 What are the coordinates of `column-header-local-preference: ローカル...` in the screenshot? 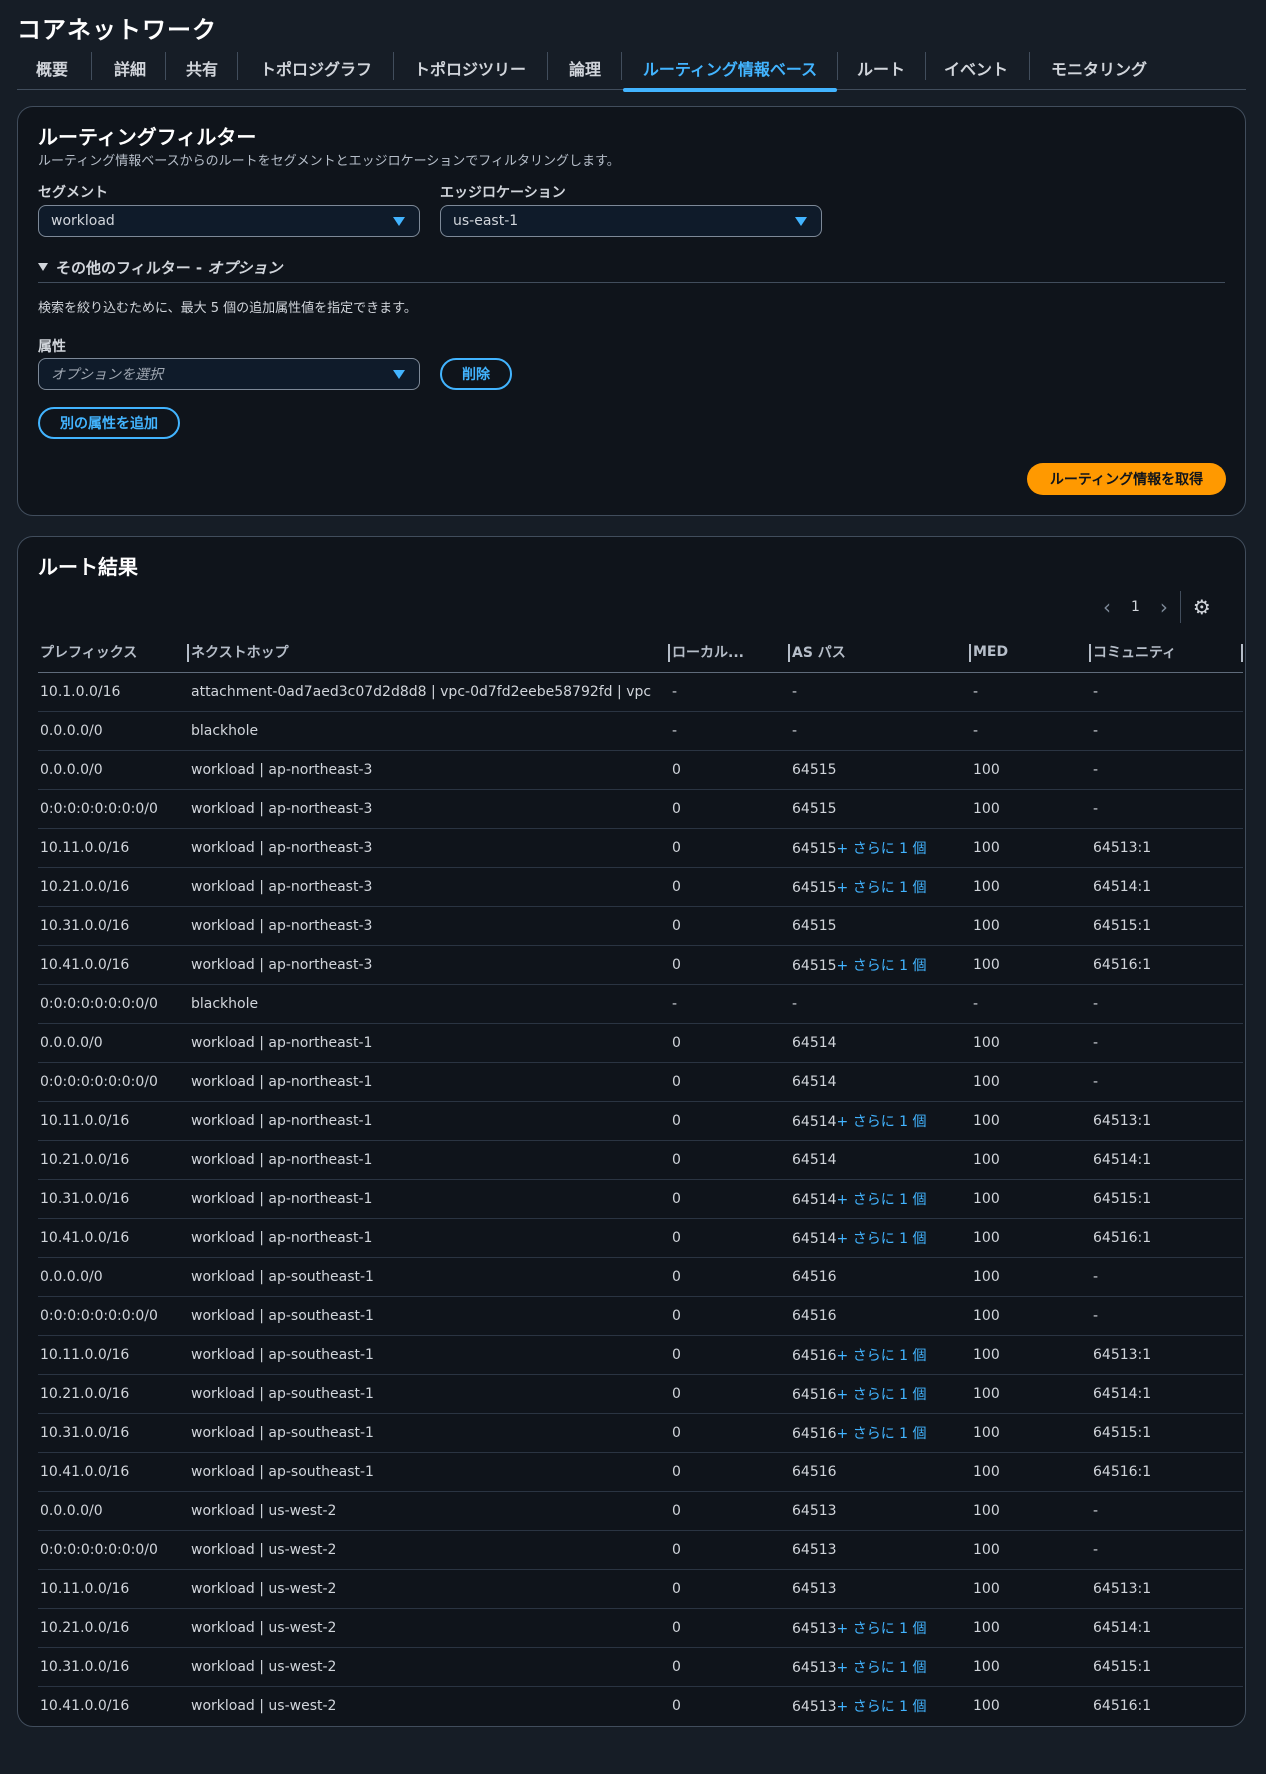 It's located at (730, 652).